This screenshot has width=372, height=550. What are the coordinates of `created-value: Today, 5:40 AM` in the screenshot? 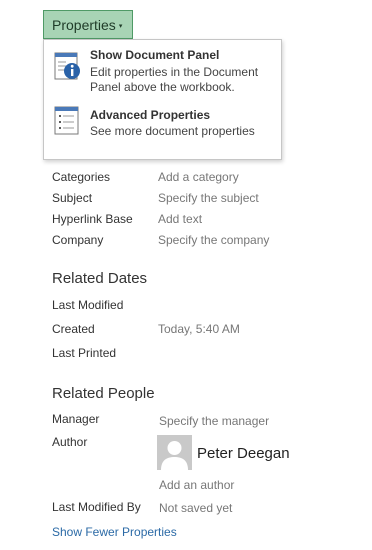 It's located at (199, 329).